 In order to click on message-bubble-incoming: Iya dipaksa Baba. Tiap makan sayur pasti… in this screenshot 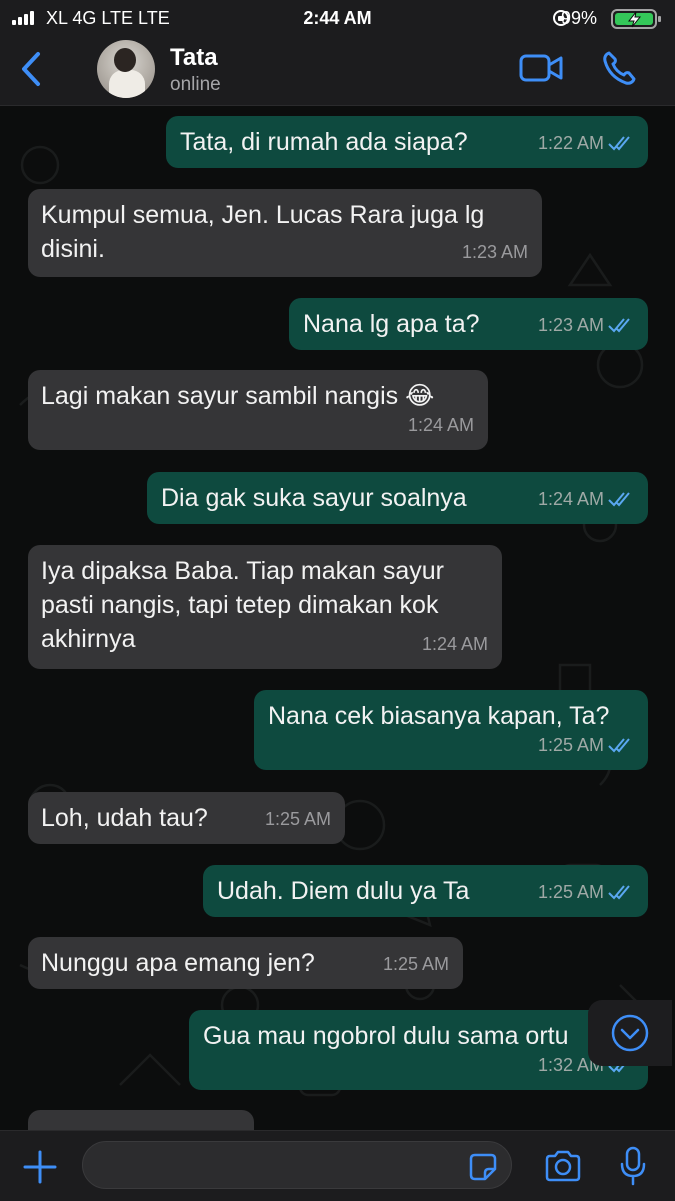, I will do `click(265, 607)`.